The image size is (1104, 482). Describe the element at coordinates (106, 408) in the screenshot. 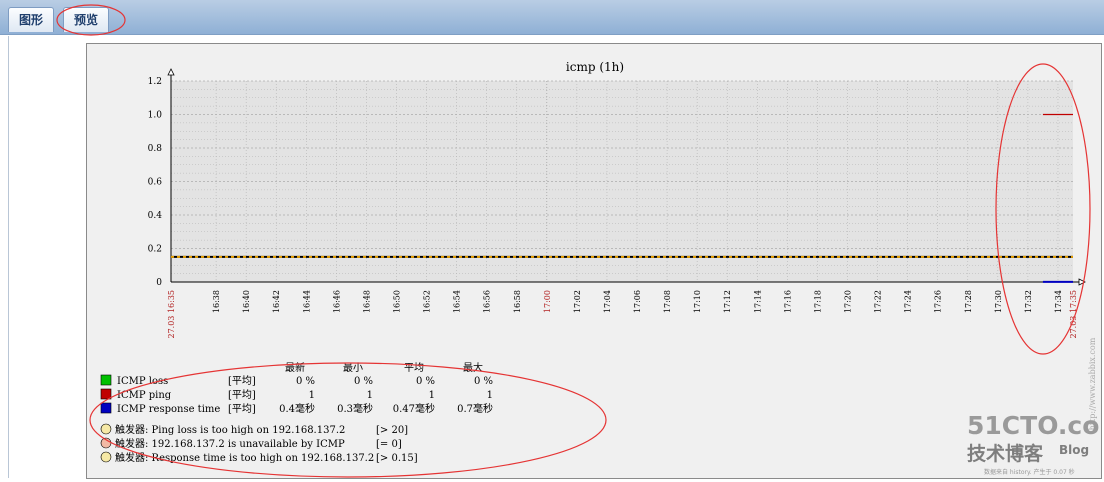

I see `legend-swatch-blue` at that location.